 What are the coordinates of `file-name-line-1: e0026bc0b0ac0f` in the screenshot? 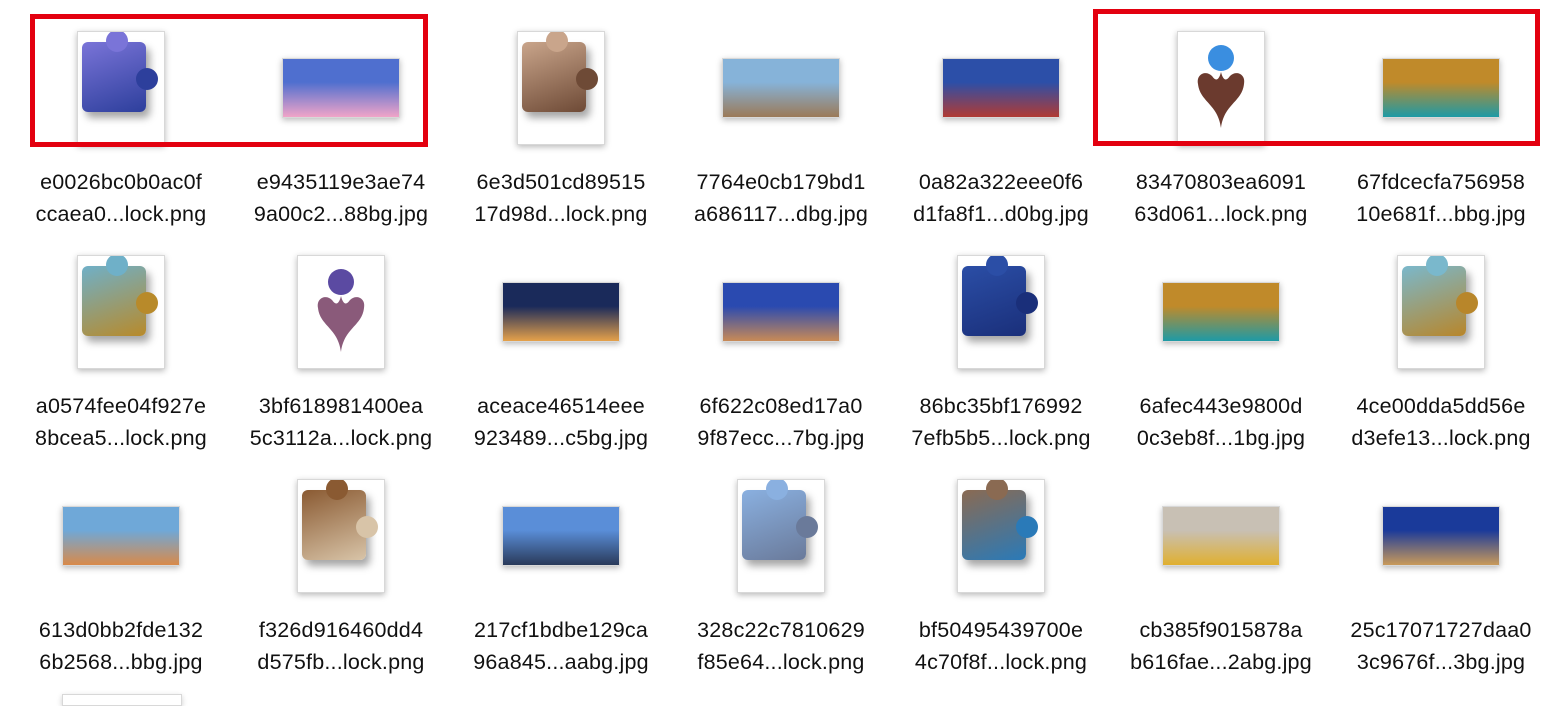 It's located at (121, 182).